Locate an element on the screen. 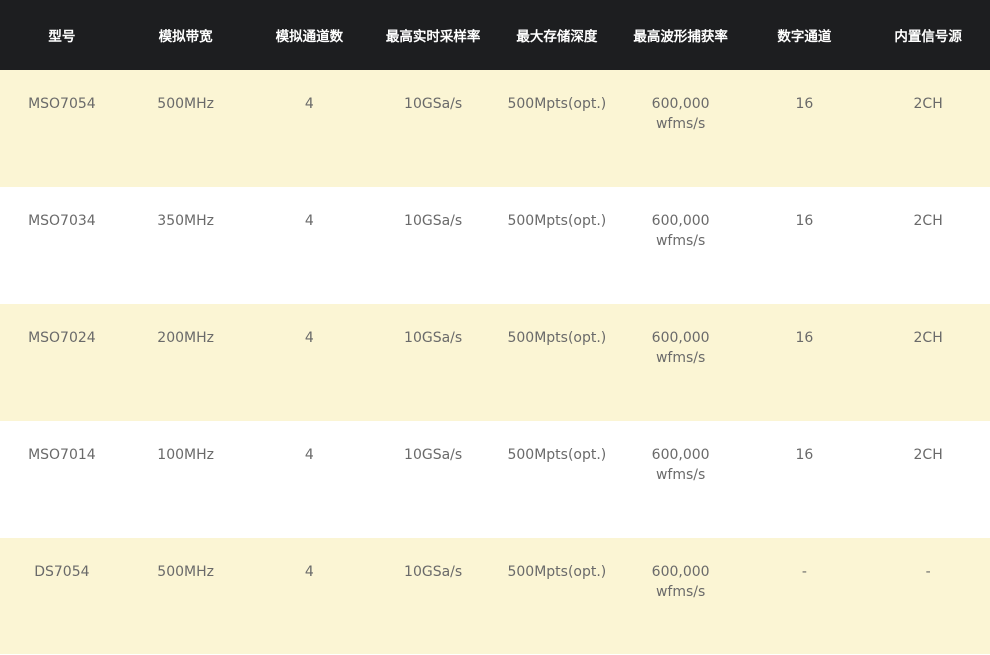 The image size is (990, 655). header-waveform-rate: 最高波形捕获率 is located at coordinates (680, 37).